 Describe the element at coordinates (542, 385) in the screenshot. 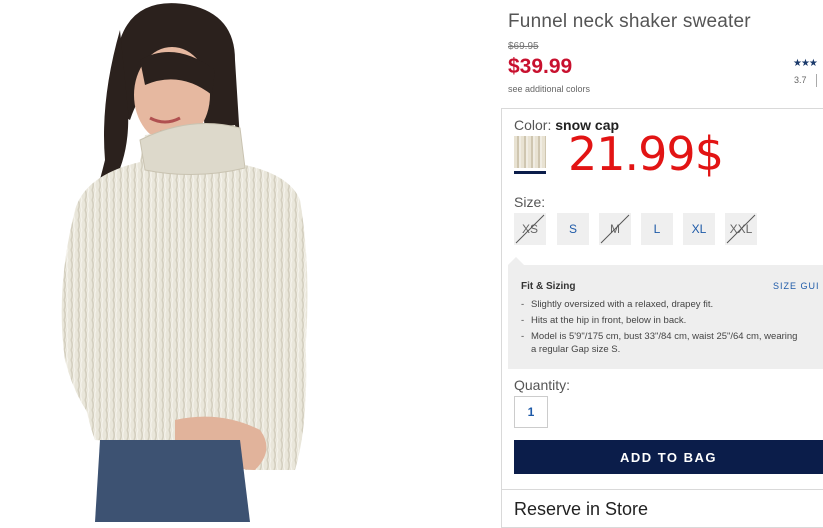

I see `quantity-label: Quantity:` at that location.